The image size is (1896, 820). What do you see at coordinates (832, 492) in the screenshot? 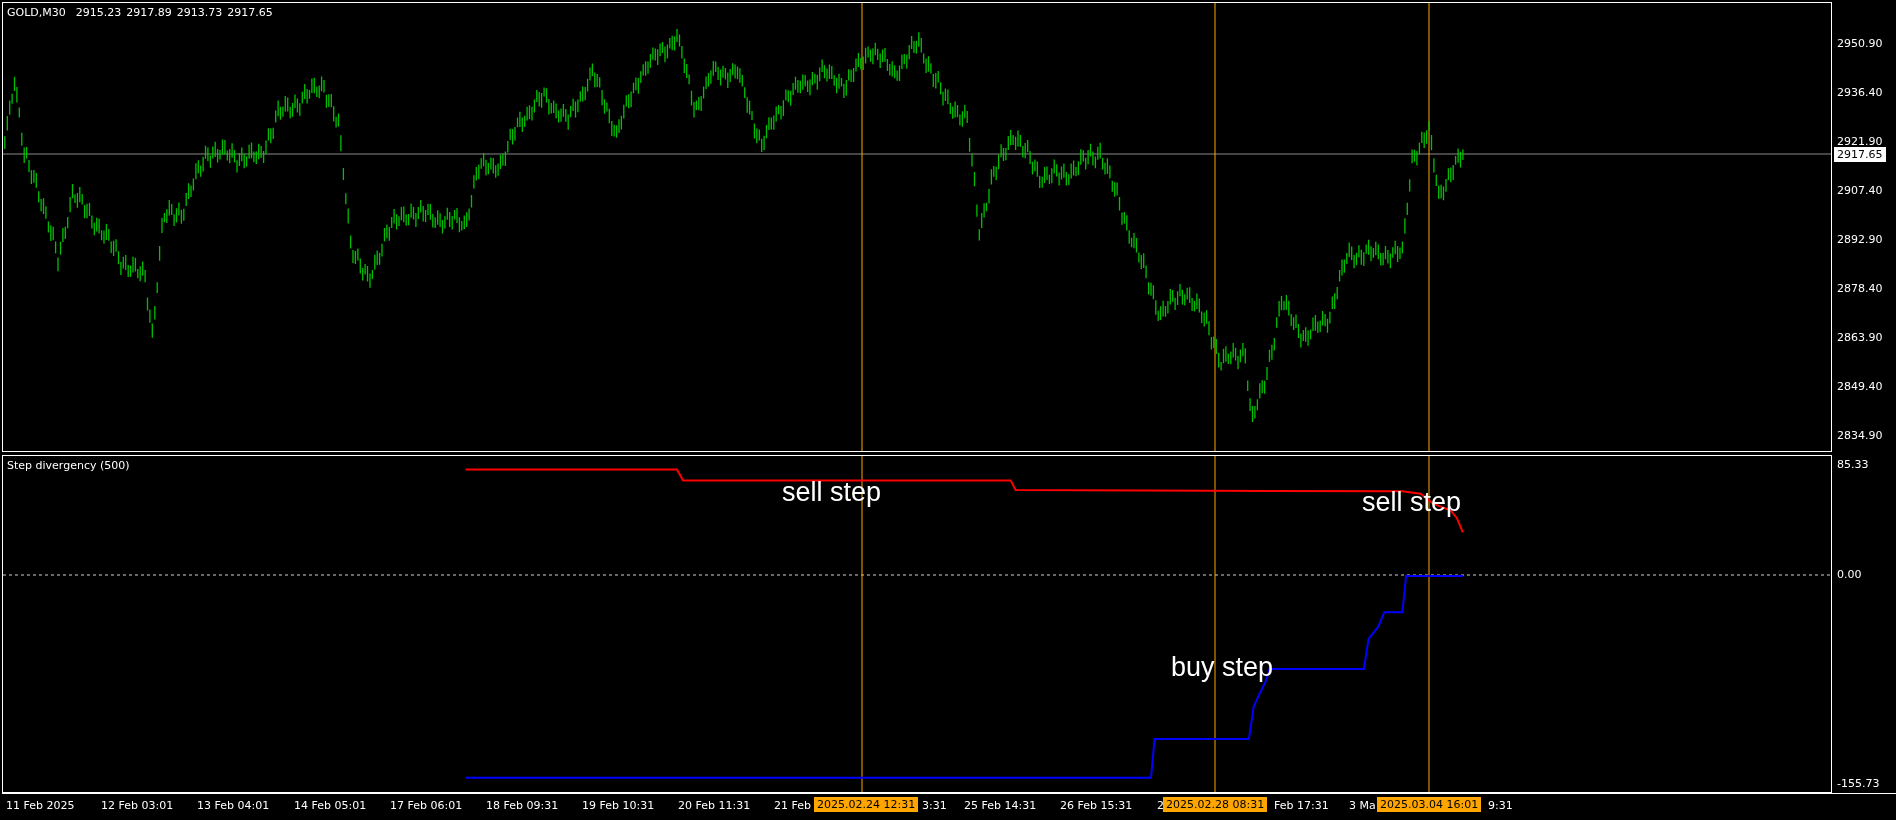
I see `chart-annotation: sell step` at bounding box center [832, 492].